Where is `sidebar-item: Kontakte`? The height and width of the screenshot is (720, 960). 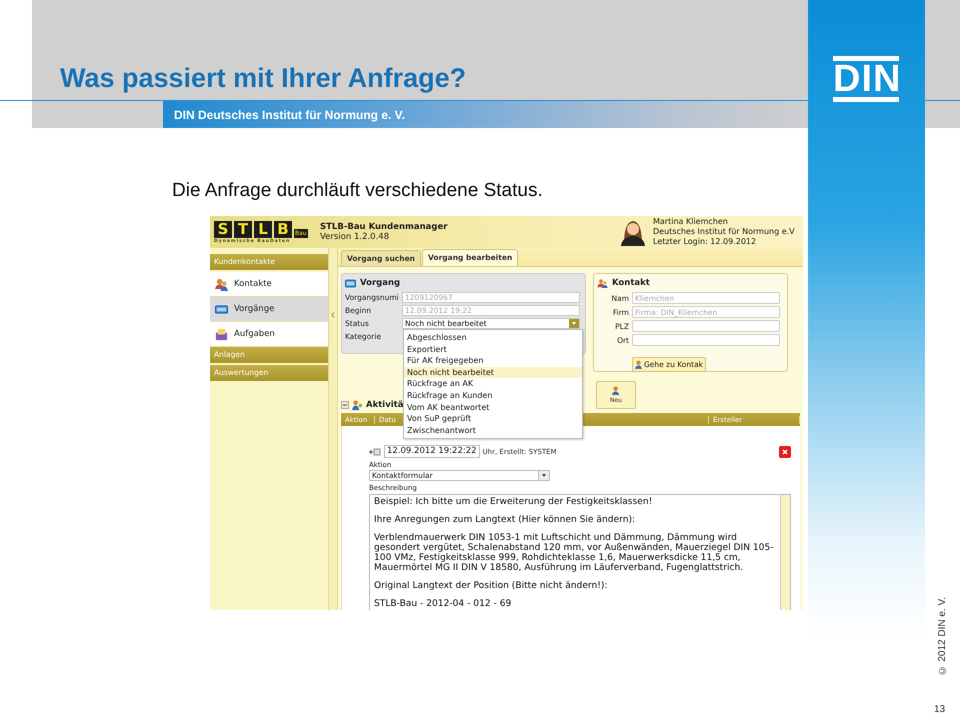
sidebar-item: Kontakte is located at coordinates (269, 284).